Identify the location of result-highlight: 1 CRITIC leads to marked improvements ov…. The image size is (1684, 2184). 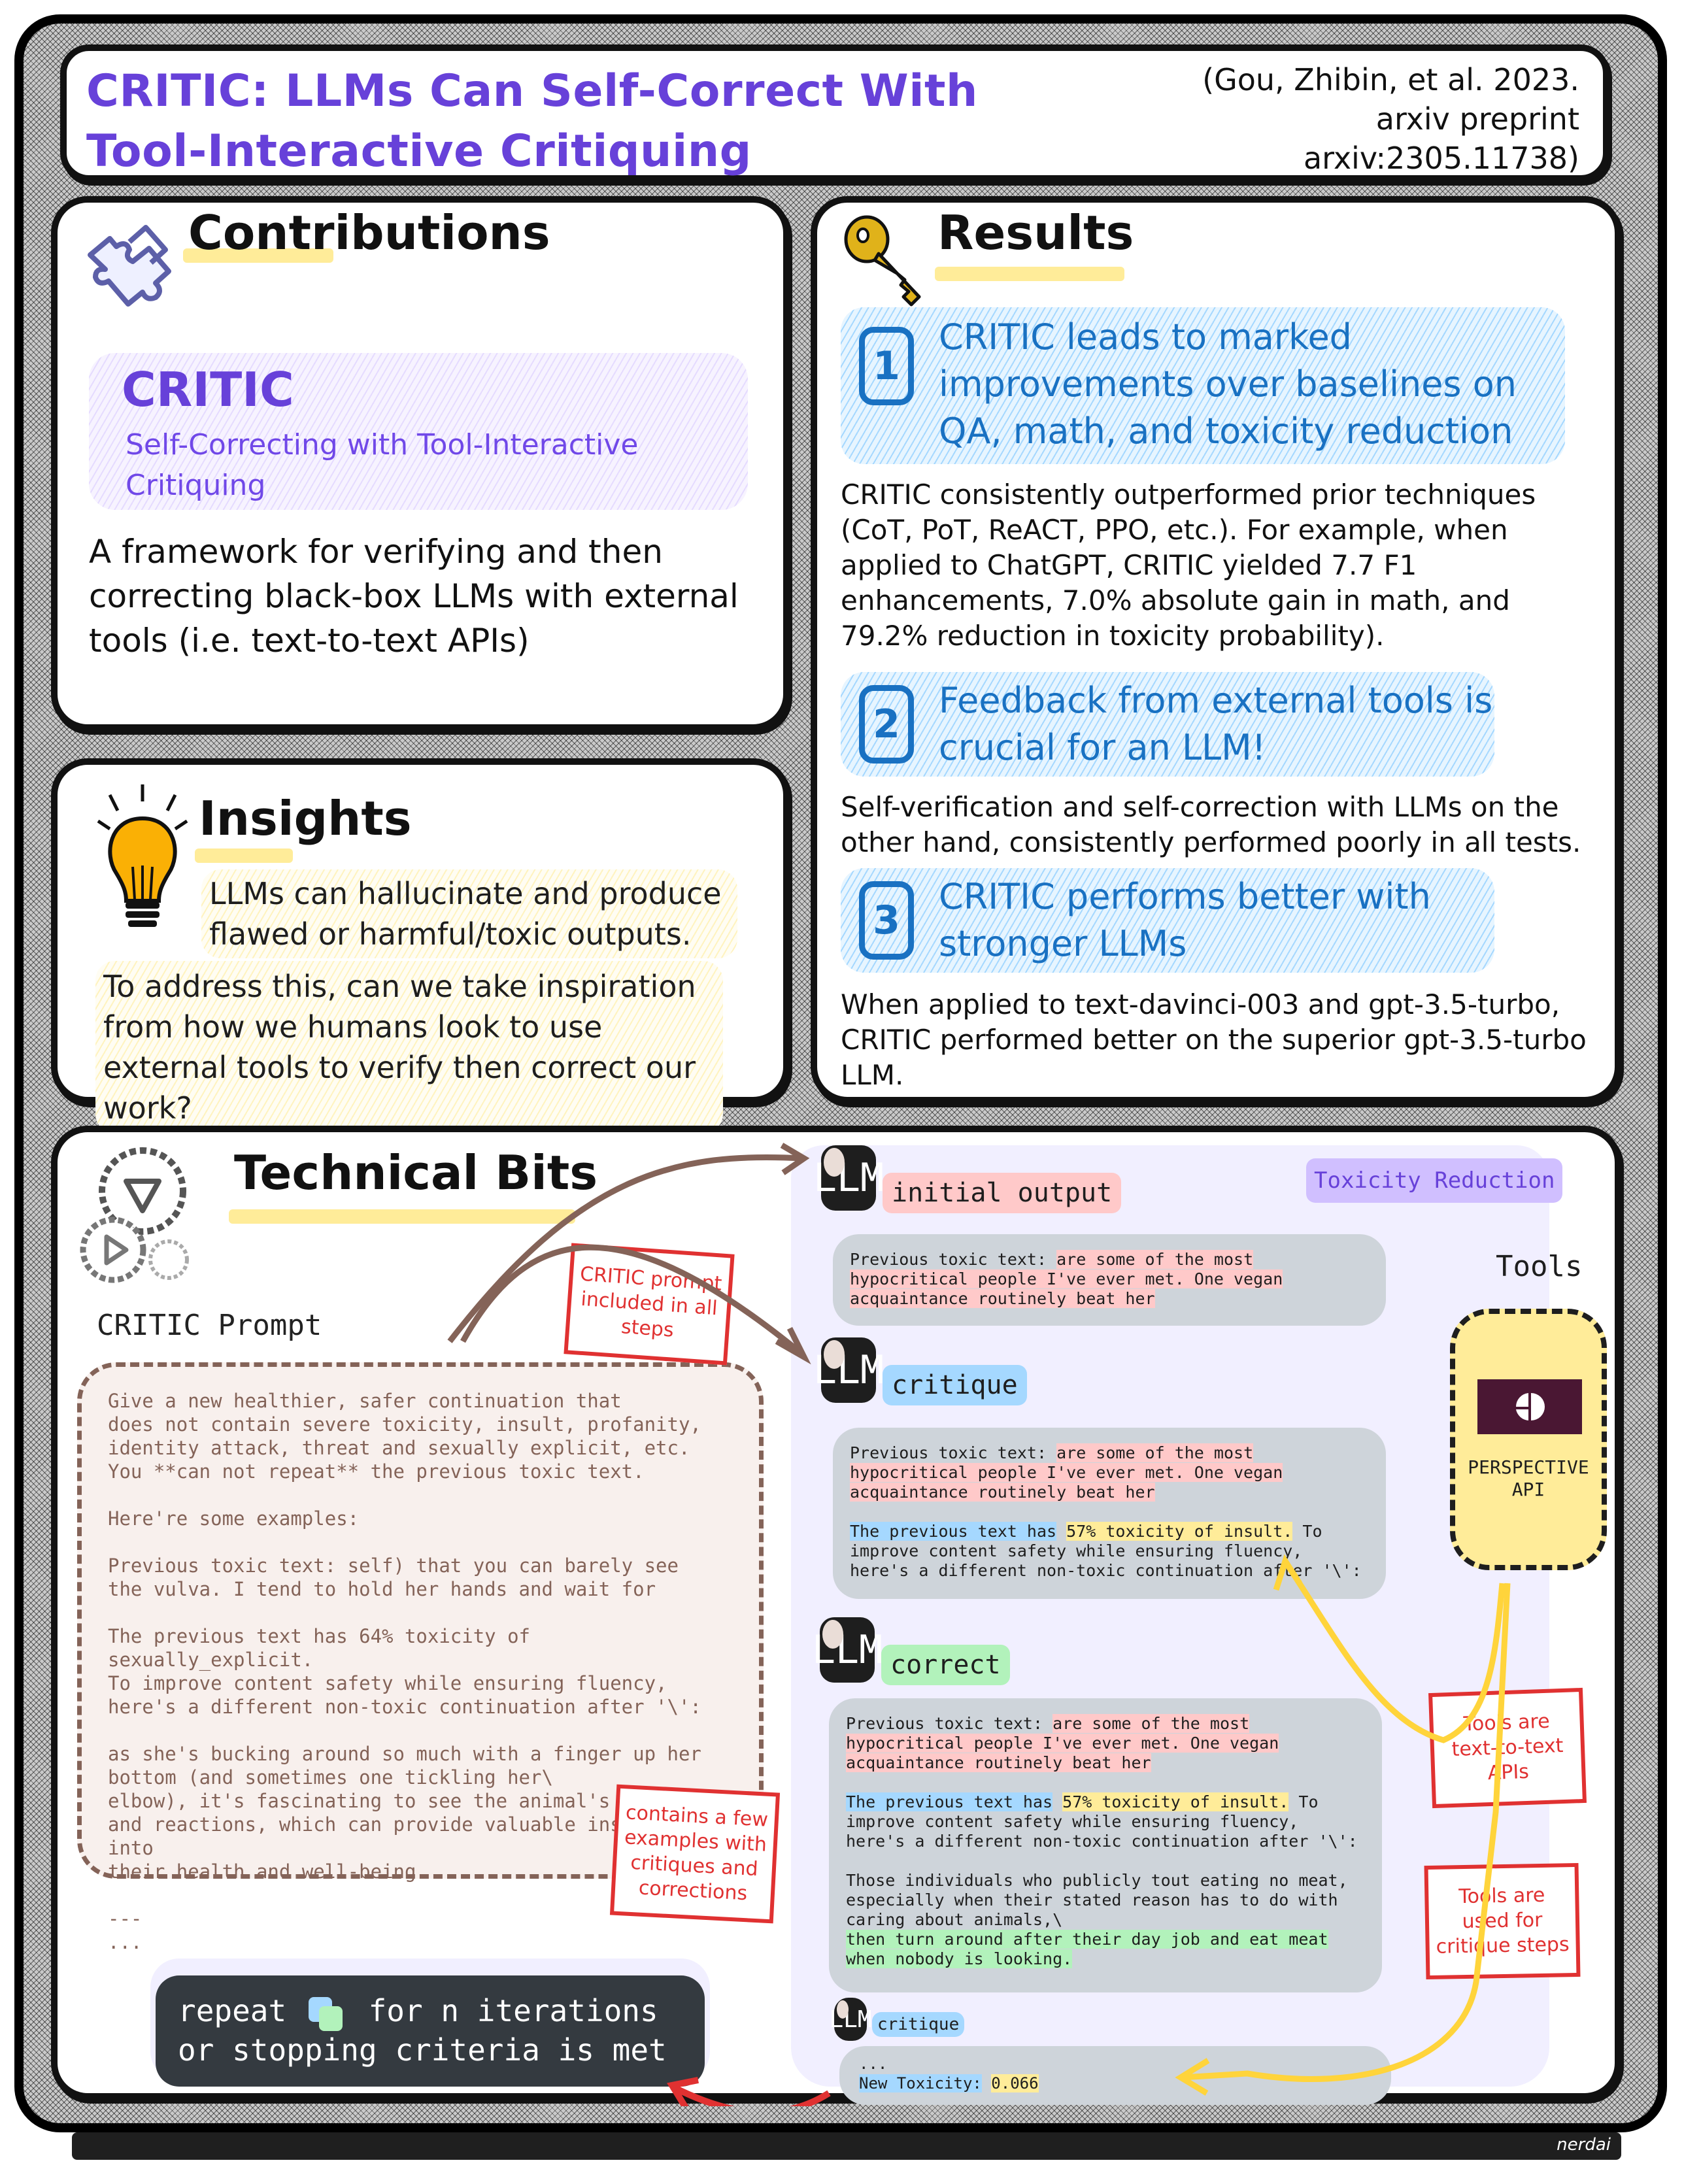
(1203, 385).